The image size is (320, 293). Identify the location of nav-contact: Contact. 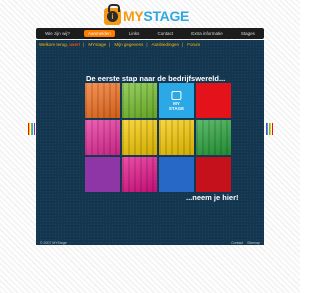
(166, 33).